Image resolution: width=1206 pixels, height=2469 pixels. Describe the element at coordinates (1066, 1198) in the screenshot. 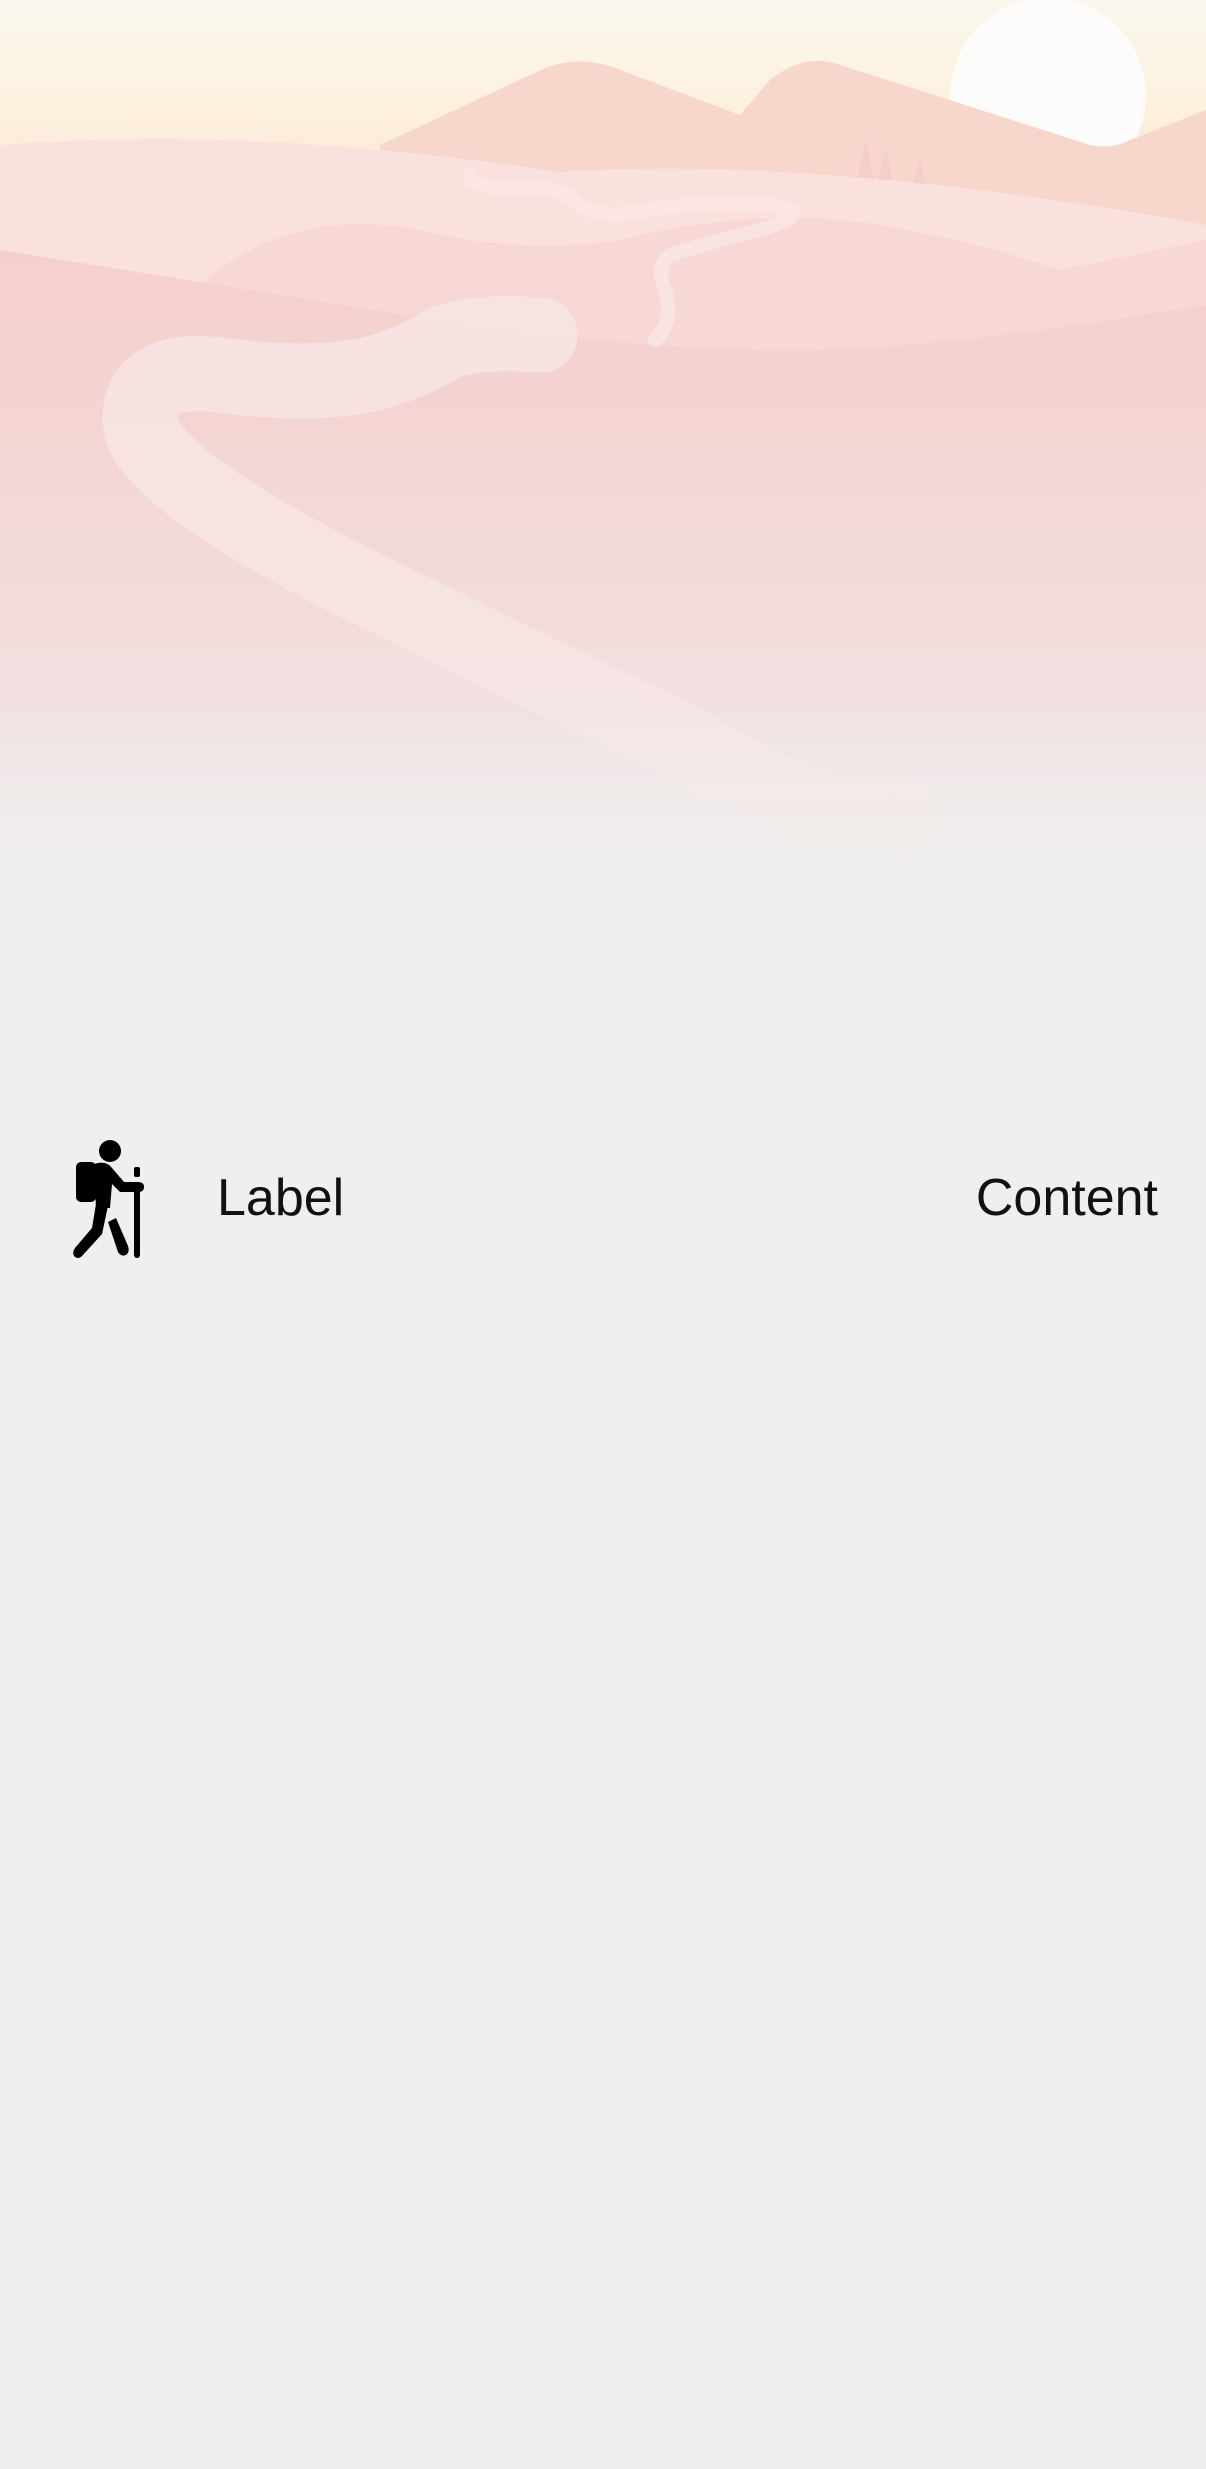

I see `row-content: Content` at that location.